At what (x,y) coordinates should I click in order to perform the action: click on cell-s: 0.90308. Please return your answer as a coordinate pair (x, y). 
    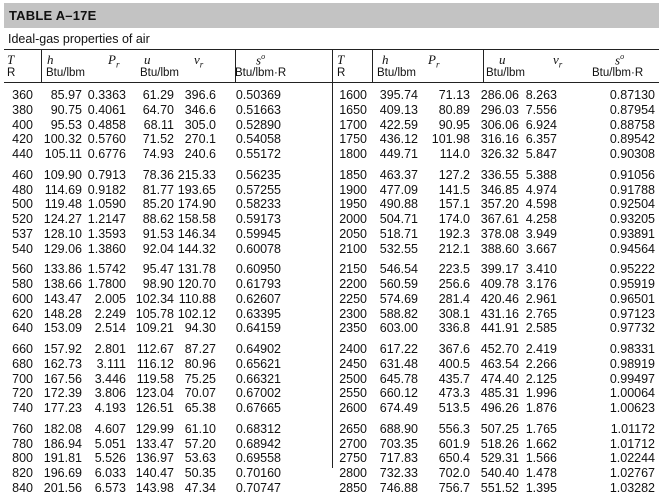
    Looking at the image, I should click on (632, 154).